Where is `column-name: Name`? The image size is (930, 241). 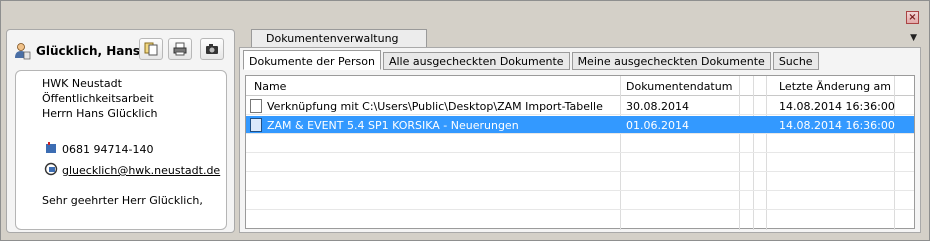 column-name: Name is located at coordinates (270, 86).